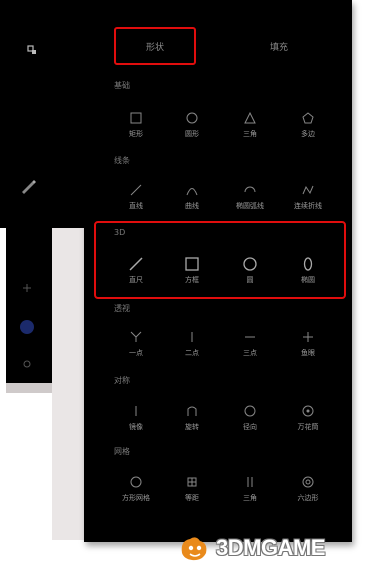  What do you see at coordinates (250, 411) in the screenshot?
I see `radial-icon` at bounding box center [250, 411].